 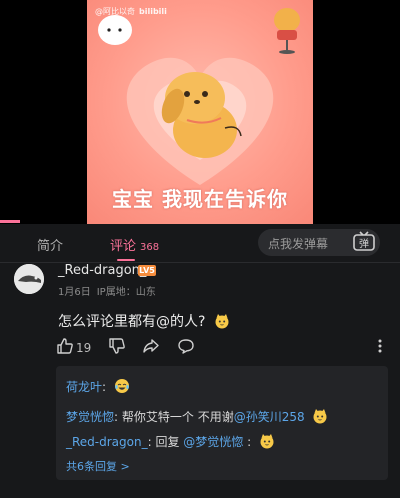 I want to click on thumb-up-icon, so click(x=65, y=346).